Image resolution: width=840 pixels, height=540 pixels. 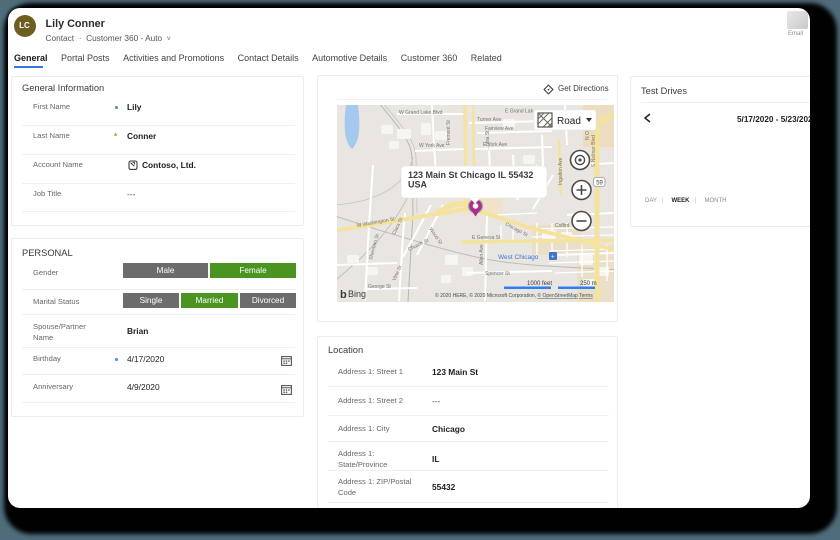 I want to click on svg-text: Turner Ave, so click(x=489, y=120).